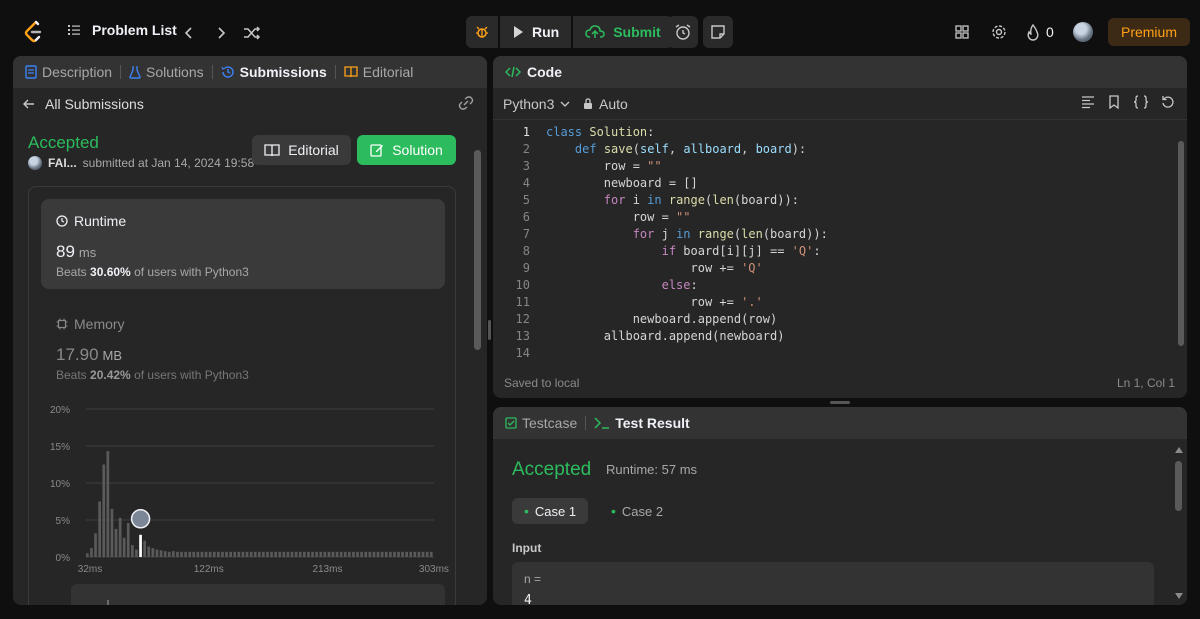  What do you see at coordinates (623, 32) in the screenshot?
I see `submit-button: Submit` at bounding box center [623, 32].